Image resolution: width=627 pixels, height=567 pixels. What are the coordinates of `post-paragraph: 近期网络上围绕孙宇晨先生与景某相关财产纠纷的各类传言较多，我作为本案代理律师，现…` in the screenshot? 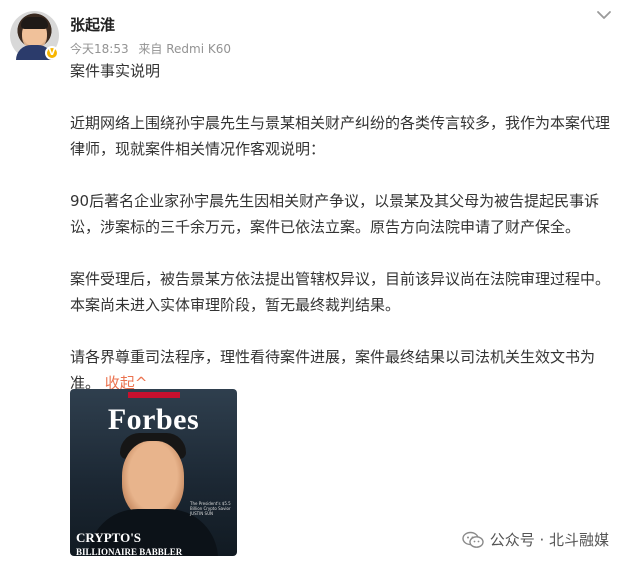 It's located at (340, 136).